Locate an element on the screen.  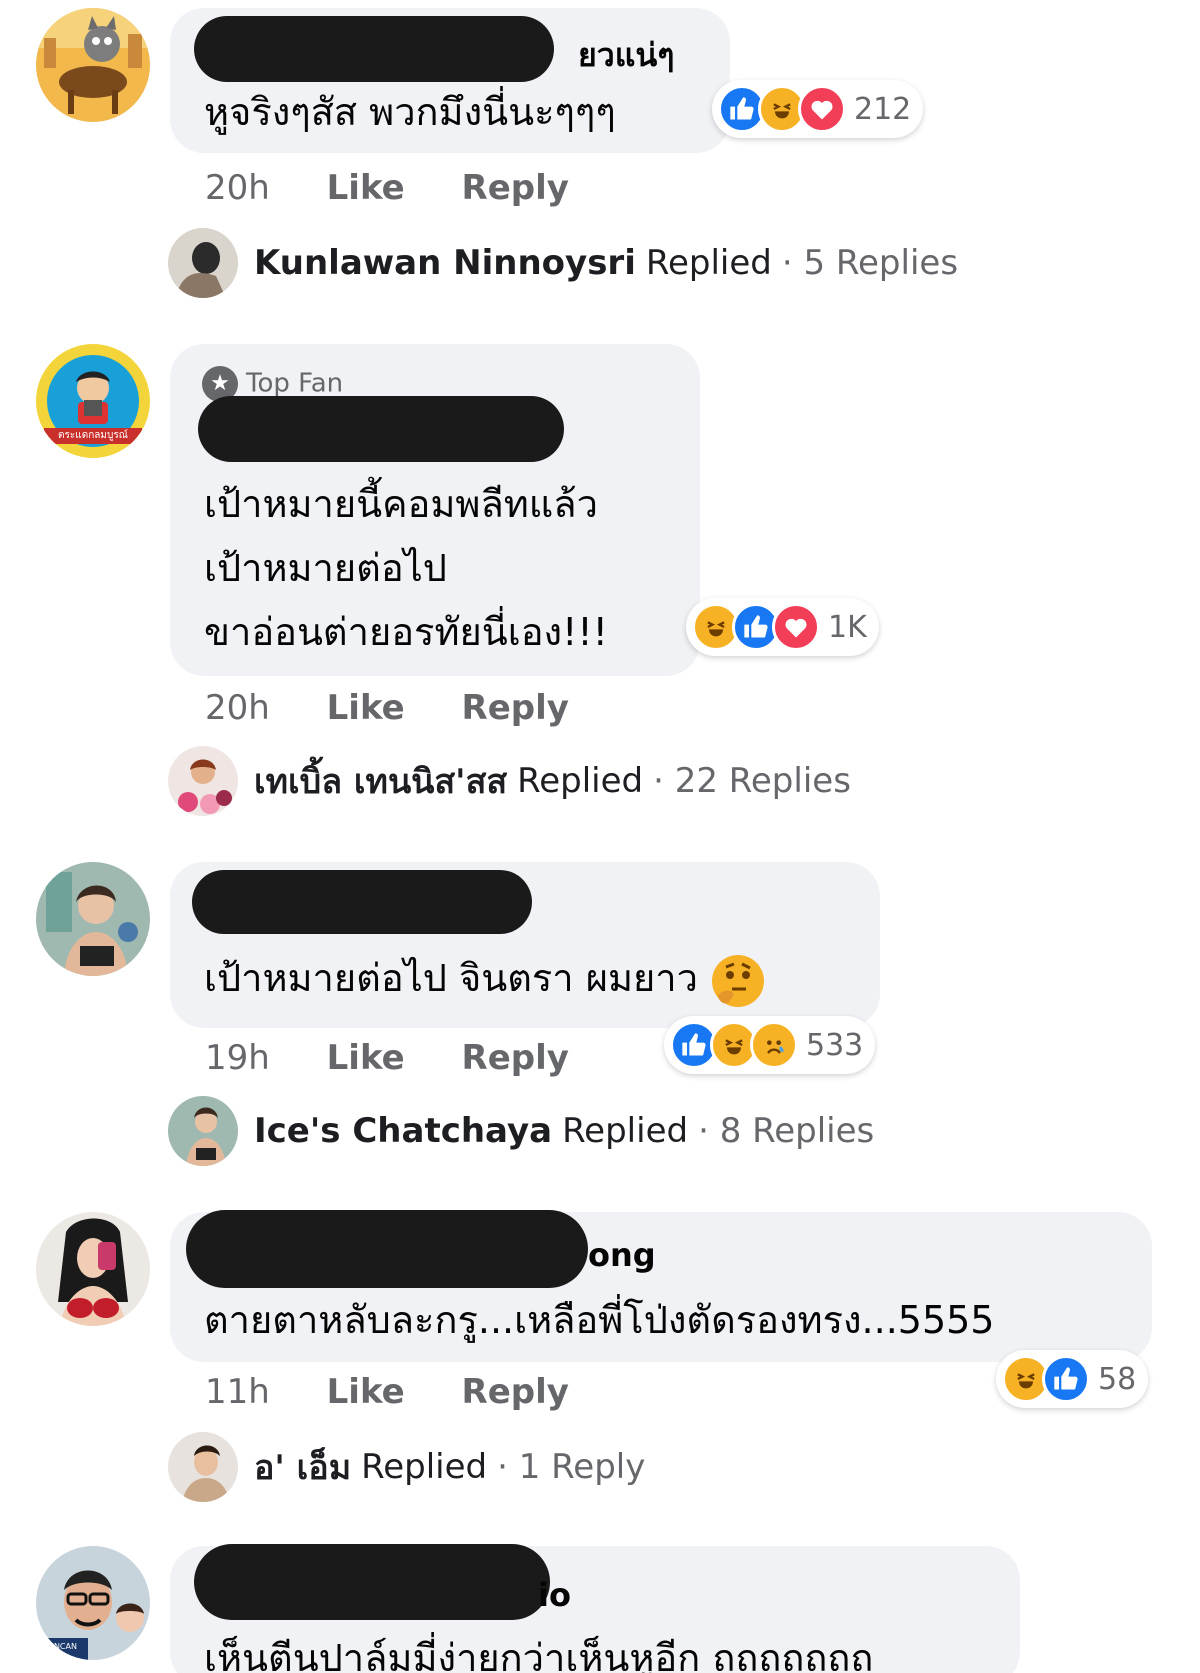
comment-text: หูจริงๆสัส พวกมึงนี่นะๆๆๆ is located at coordinates (410, 112).